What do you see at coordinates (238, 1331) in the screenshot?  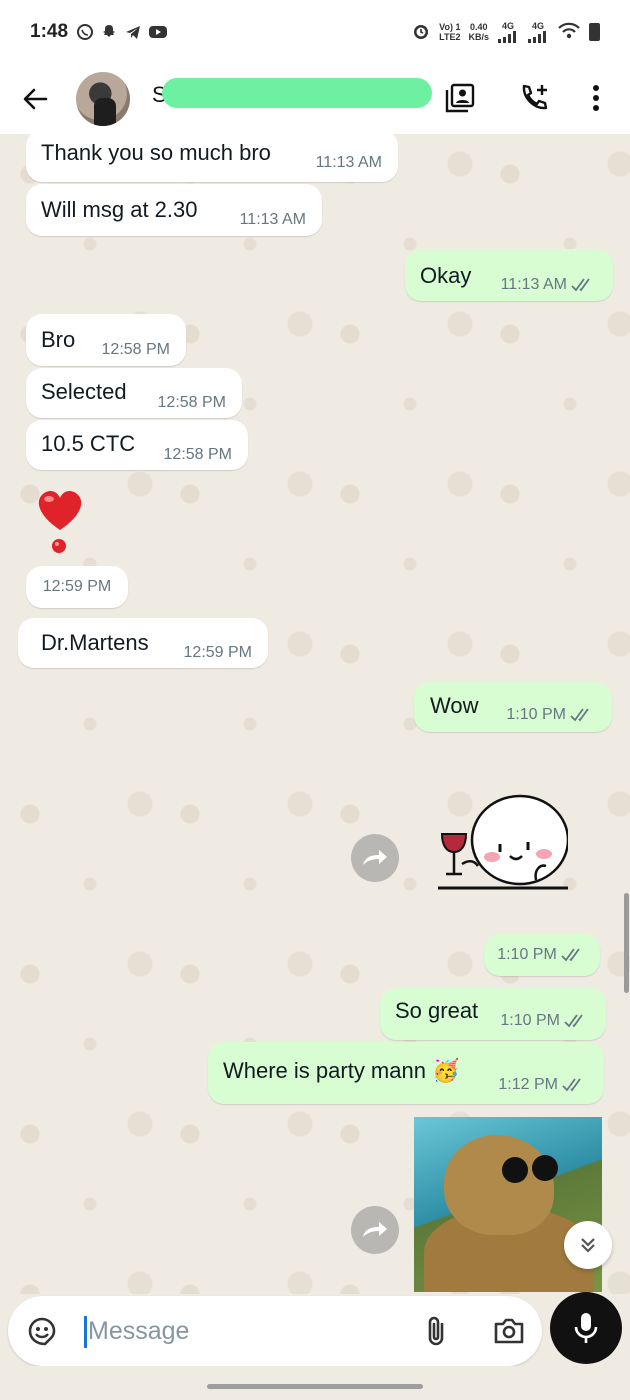 I see `message-input` at bounding box center [238, 1331].